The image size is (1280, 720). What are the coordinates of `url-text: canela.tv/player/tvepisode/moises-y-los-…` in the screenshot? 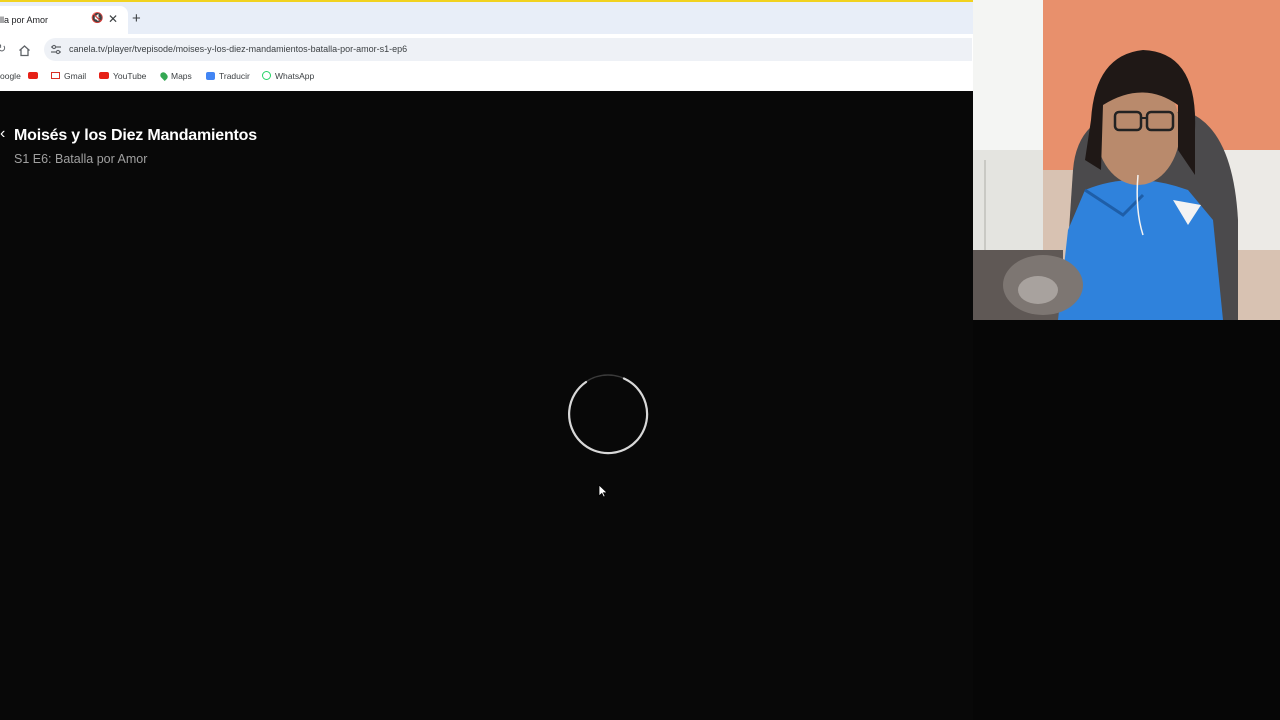 It's located at (238, 49).